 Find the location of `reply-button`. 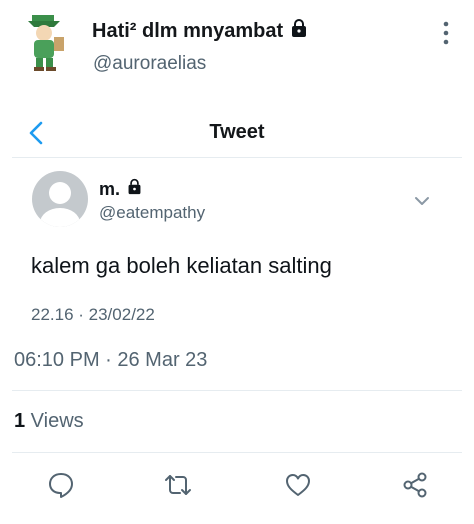

reply-button is located at coordinates (61, 485).